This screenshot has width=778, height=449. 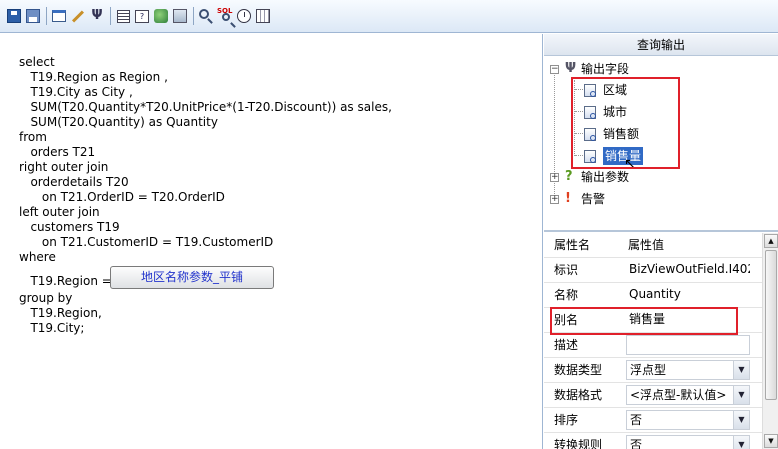 I want to click on alert-icon: !, so click(x=568, y=198).